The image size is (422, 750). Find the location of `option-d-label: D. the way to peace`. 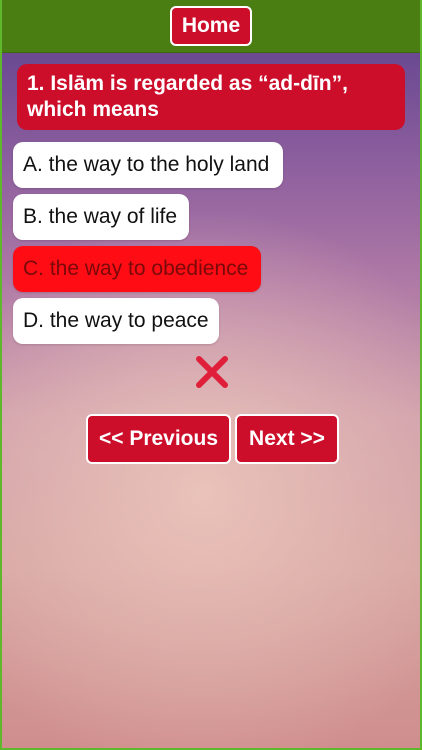

option-d-label: D. the way to peace is located at coordinates (116, 320).